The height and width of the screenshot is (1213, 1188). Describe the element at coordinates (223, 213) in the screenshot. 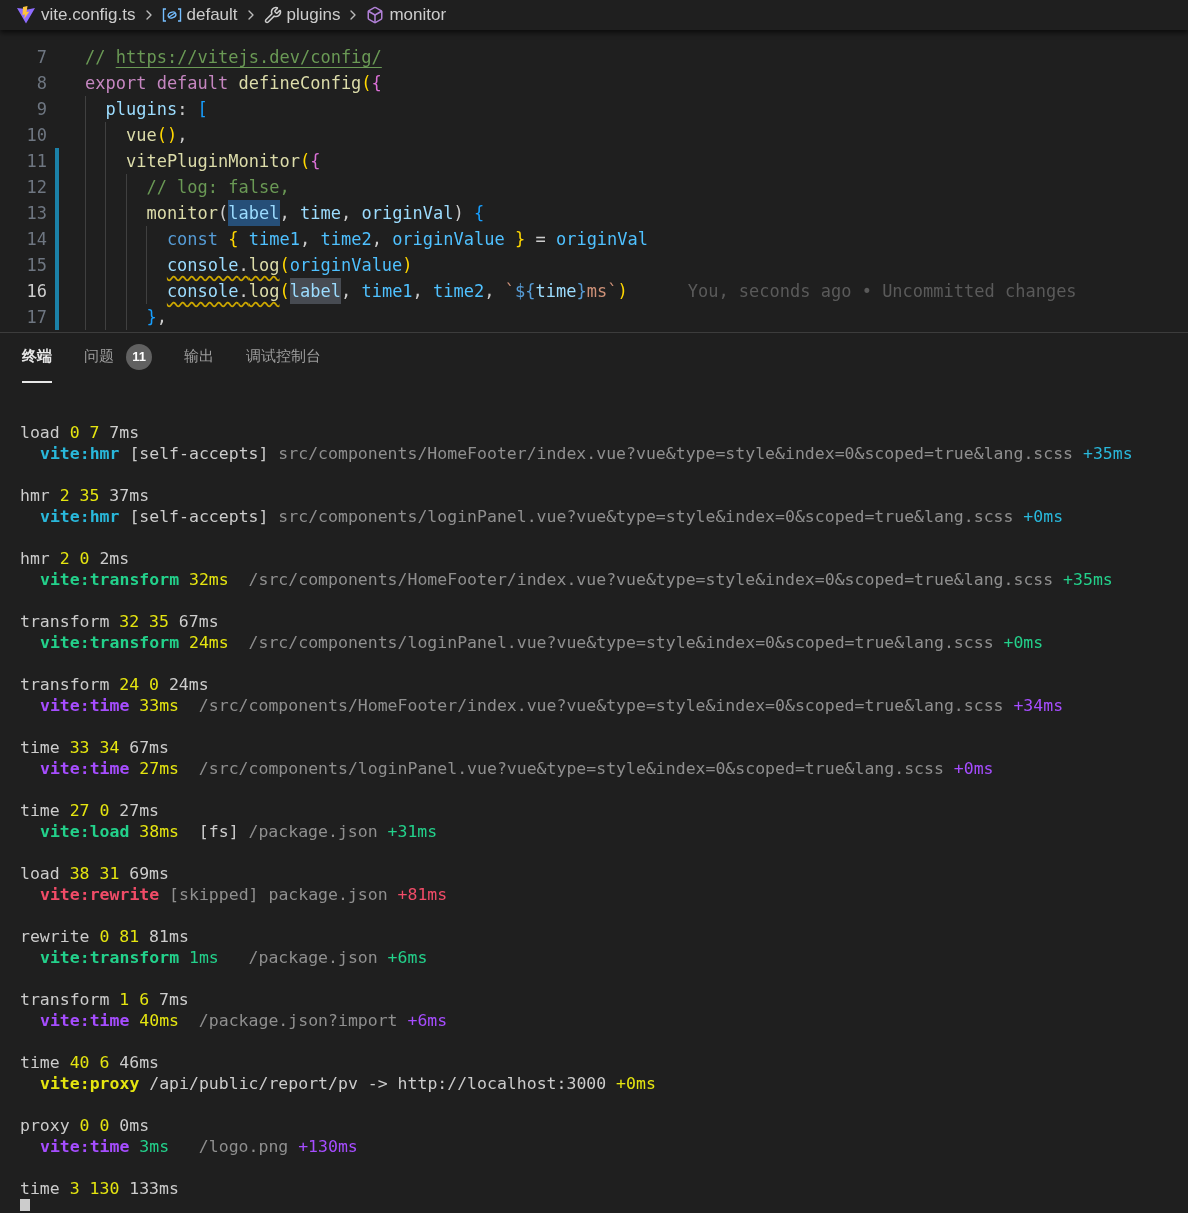

I see `code-punctuation: (` at that location.